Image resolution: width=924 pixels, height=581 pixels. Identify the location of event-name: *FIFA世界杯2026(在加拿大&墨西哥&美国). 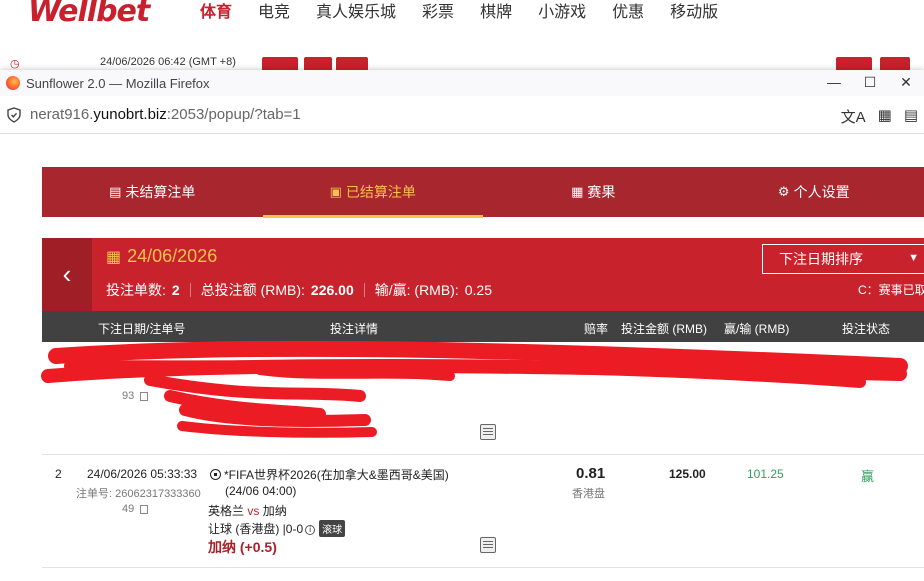
(336, 475).